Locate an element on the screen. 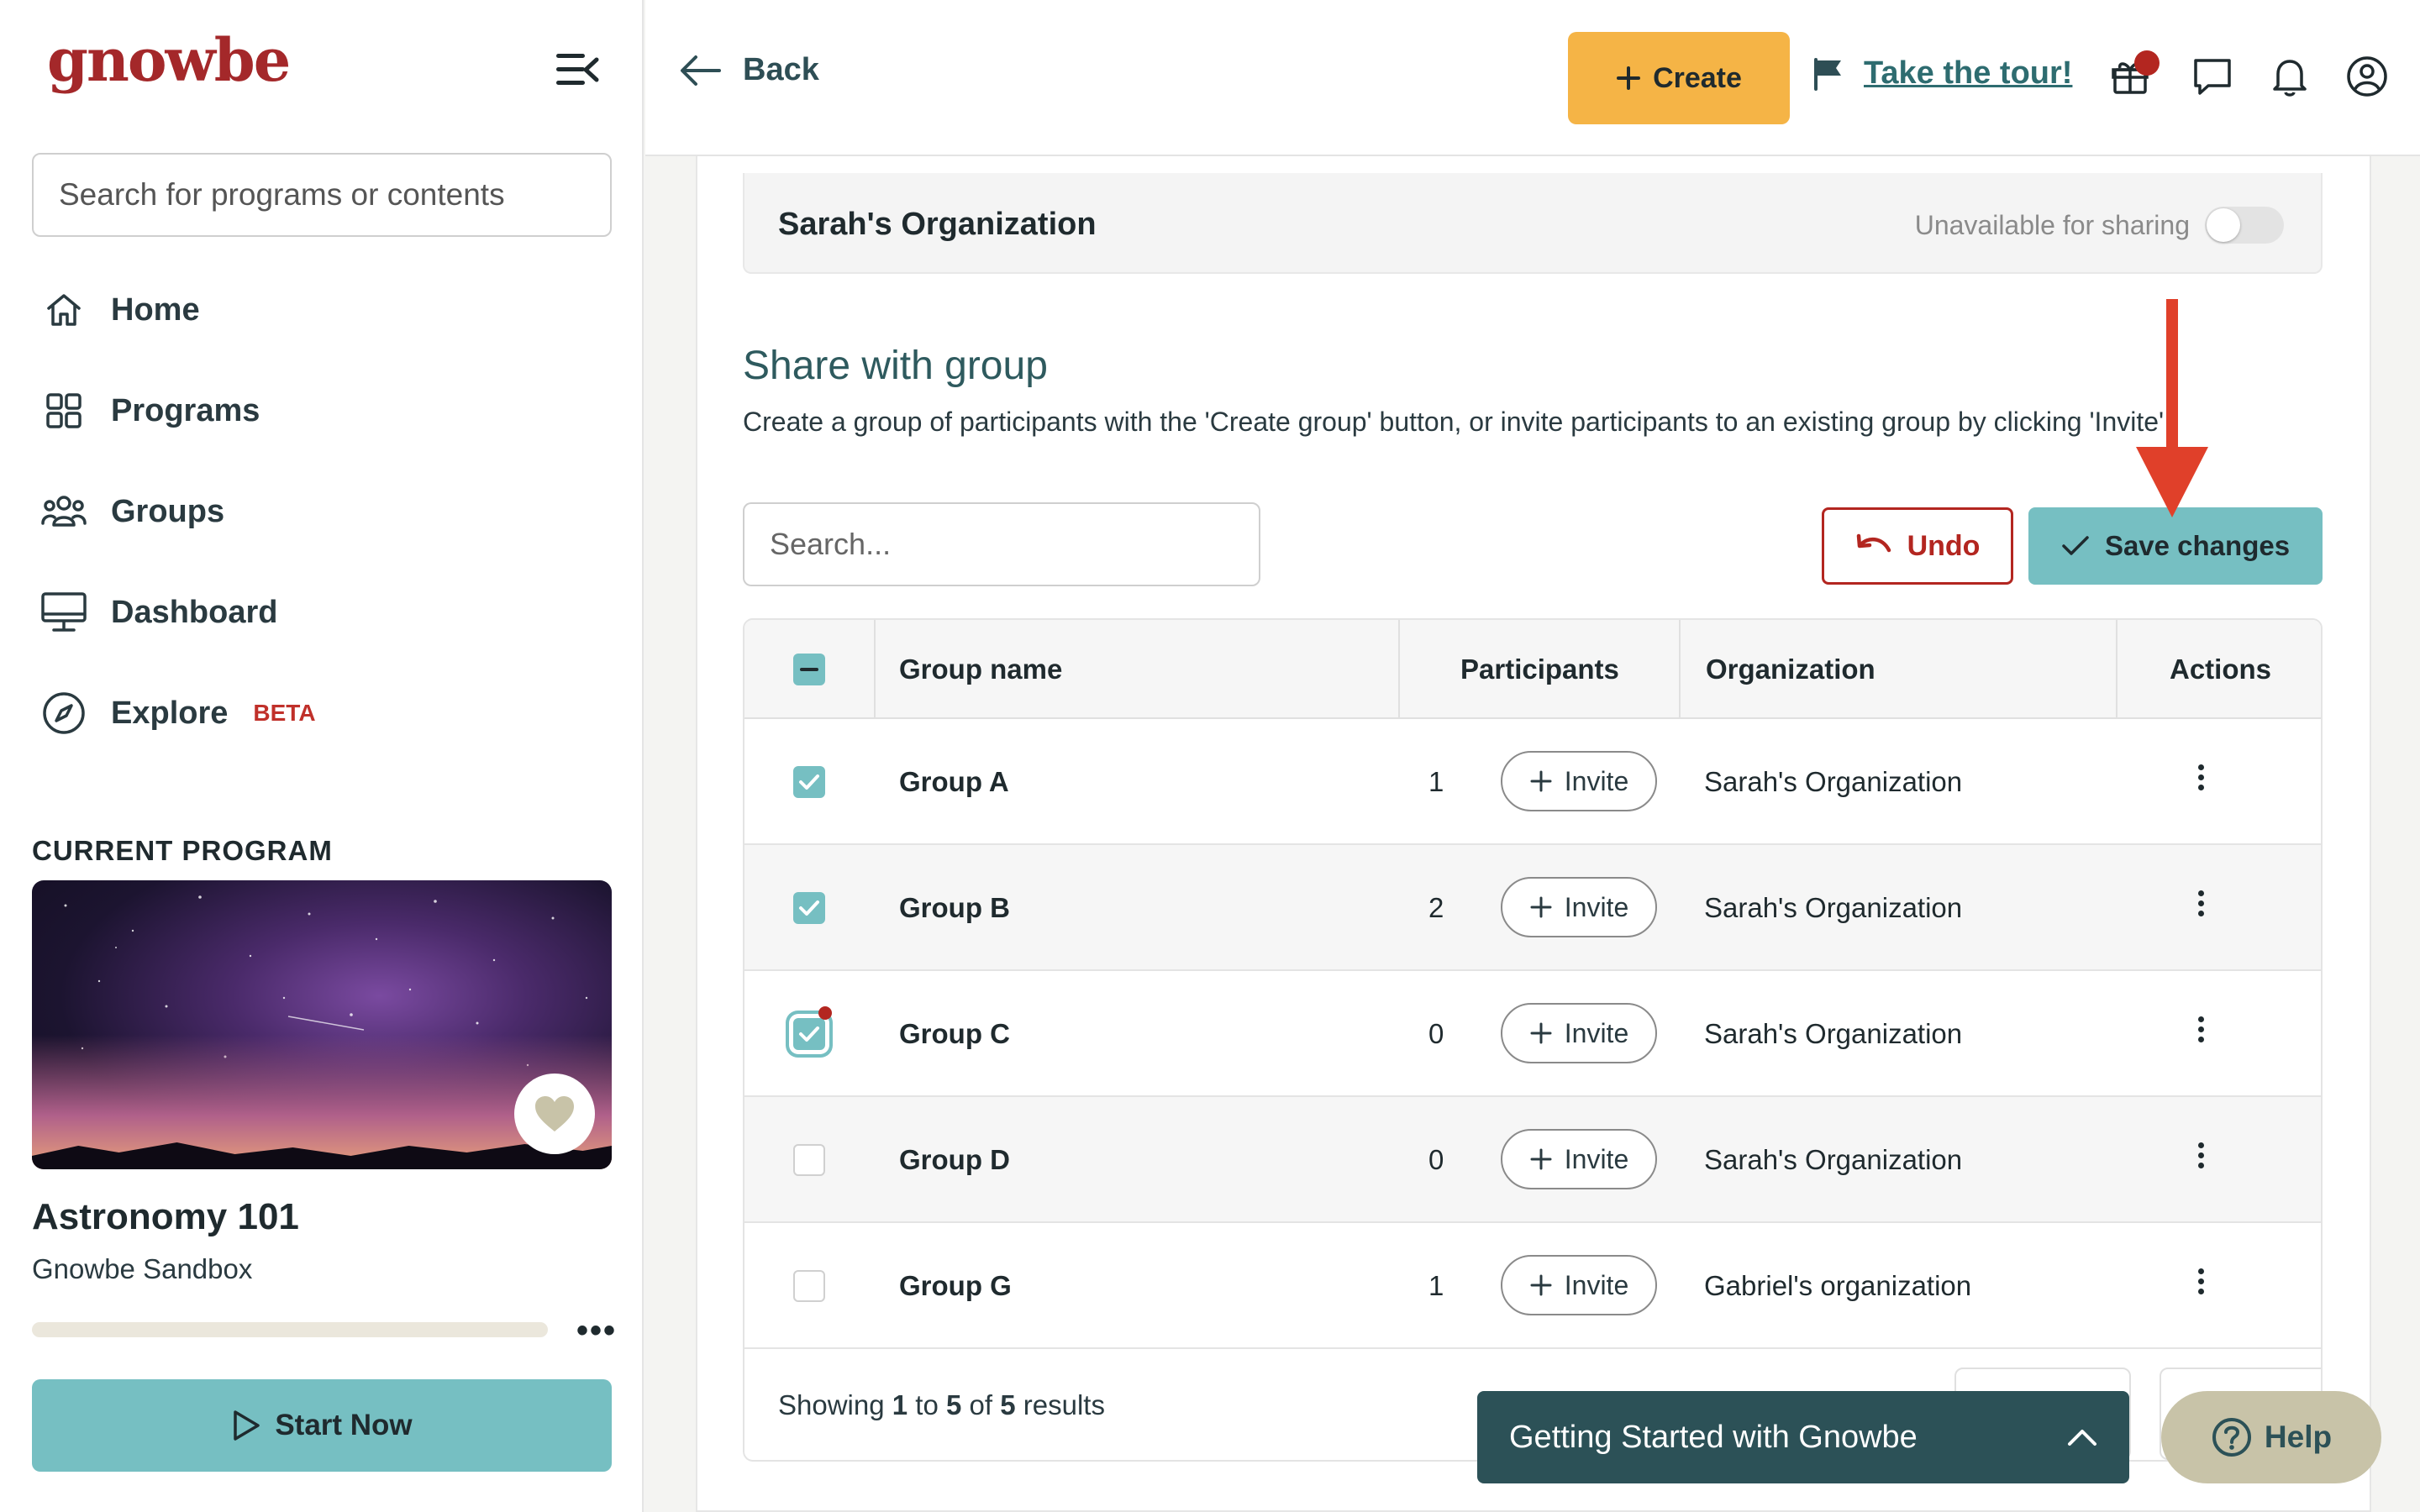 The image size is (2420, 1512). back-label: Back is located at coordinates (781, 69).